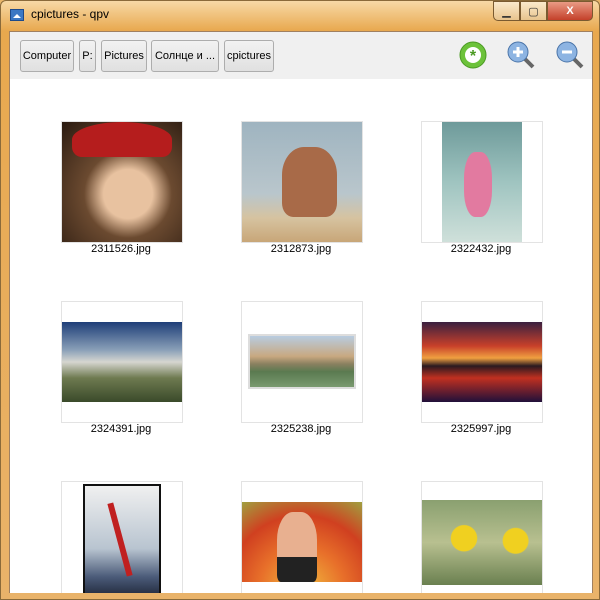  I want to click on thumbnail-label: 2322432.jpg, so click(481, 249).